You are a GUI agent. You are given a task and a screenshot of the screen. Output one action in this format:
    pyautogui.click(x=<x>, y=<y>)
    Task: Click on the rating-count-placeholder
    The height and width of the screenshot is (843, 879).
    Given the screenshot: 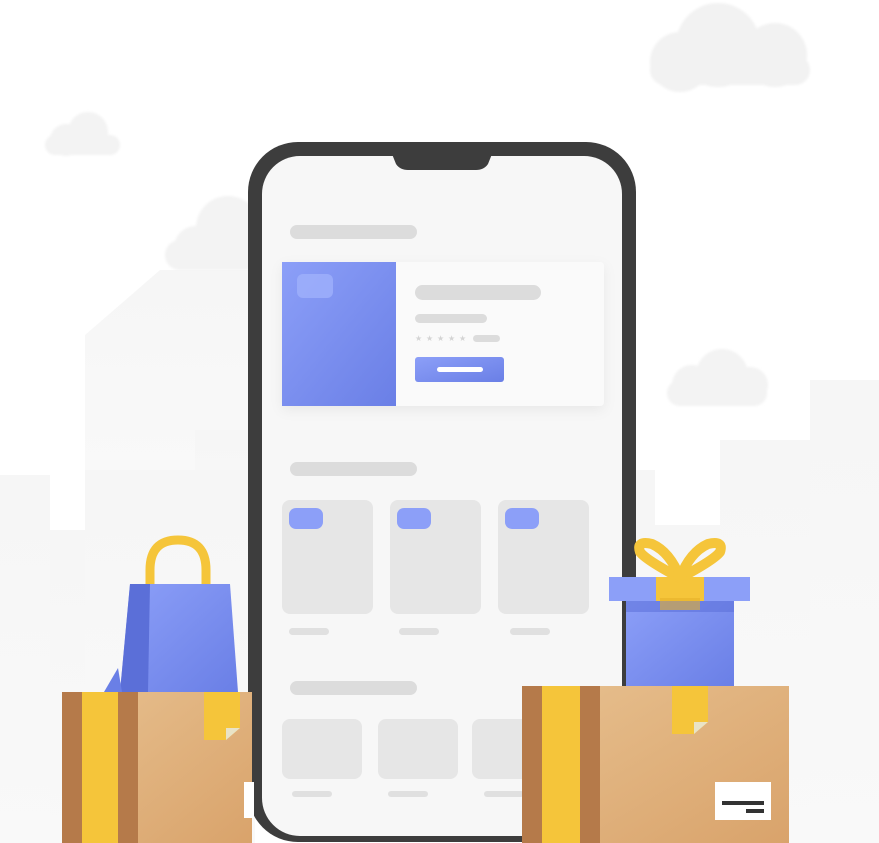 What is the action you would take?
    pyautogui.click(x=486, y=338)
    